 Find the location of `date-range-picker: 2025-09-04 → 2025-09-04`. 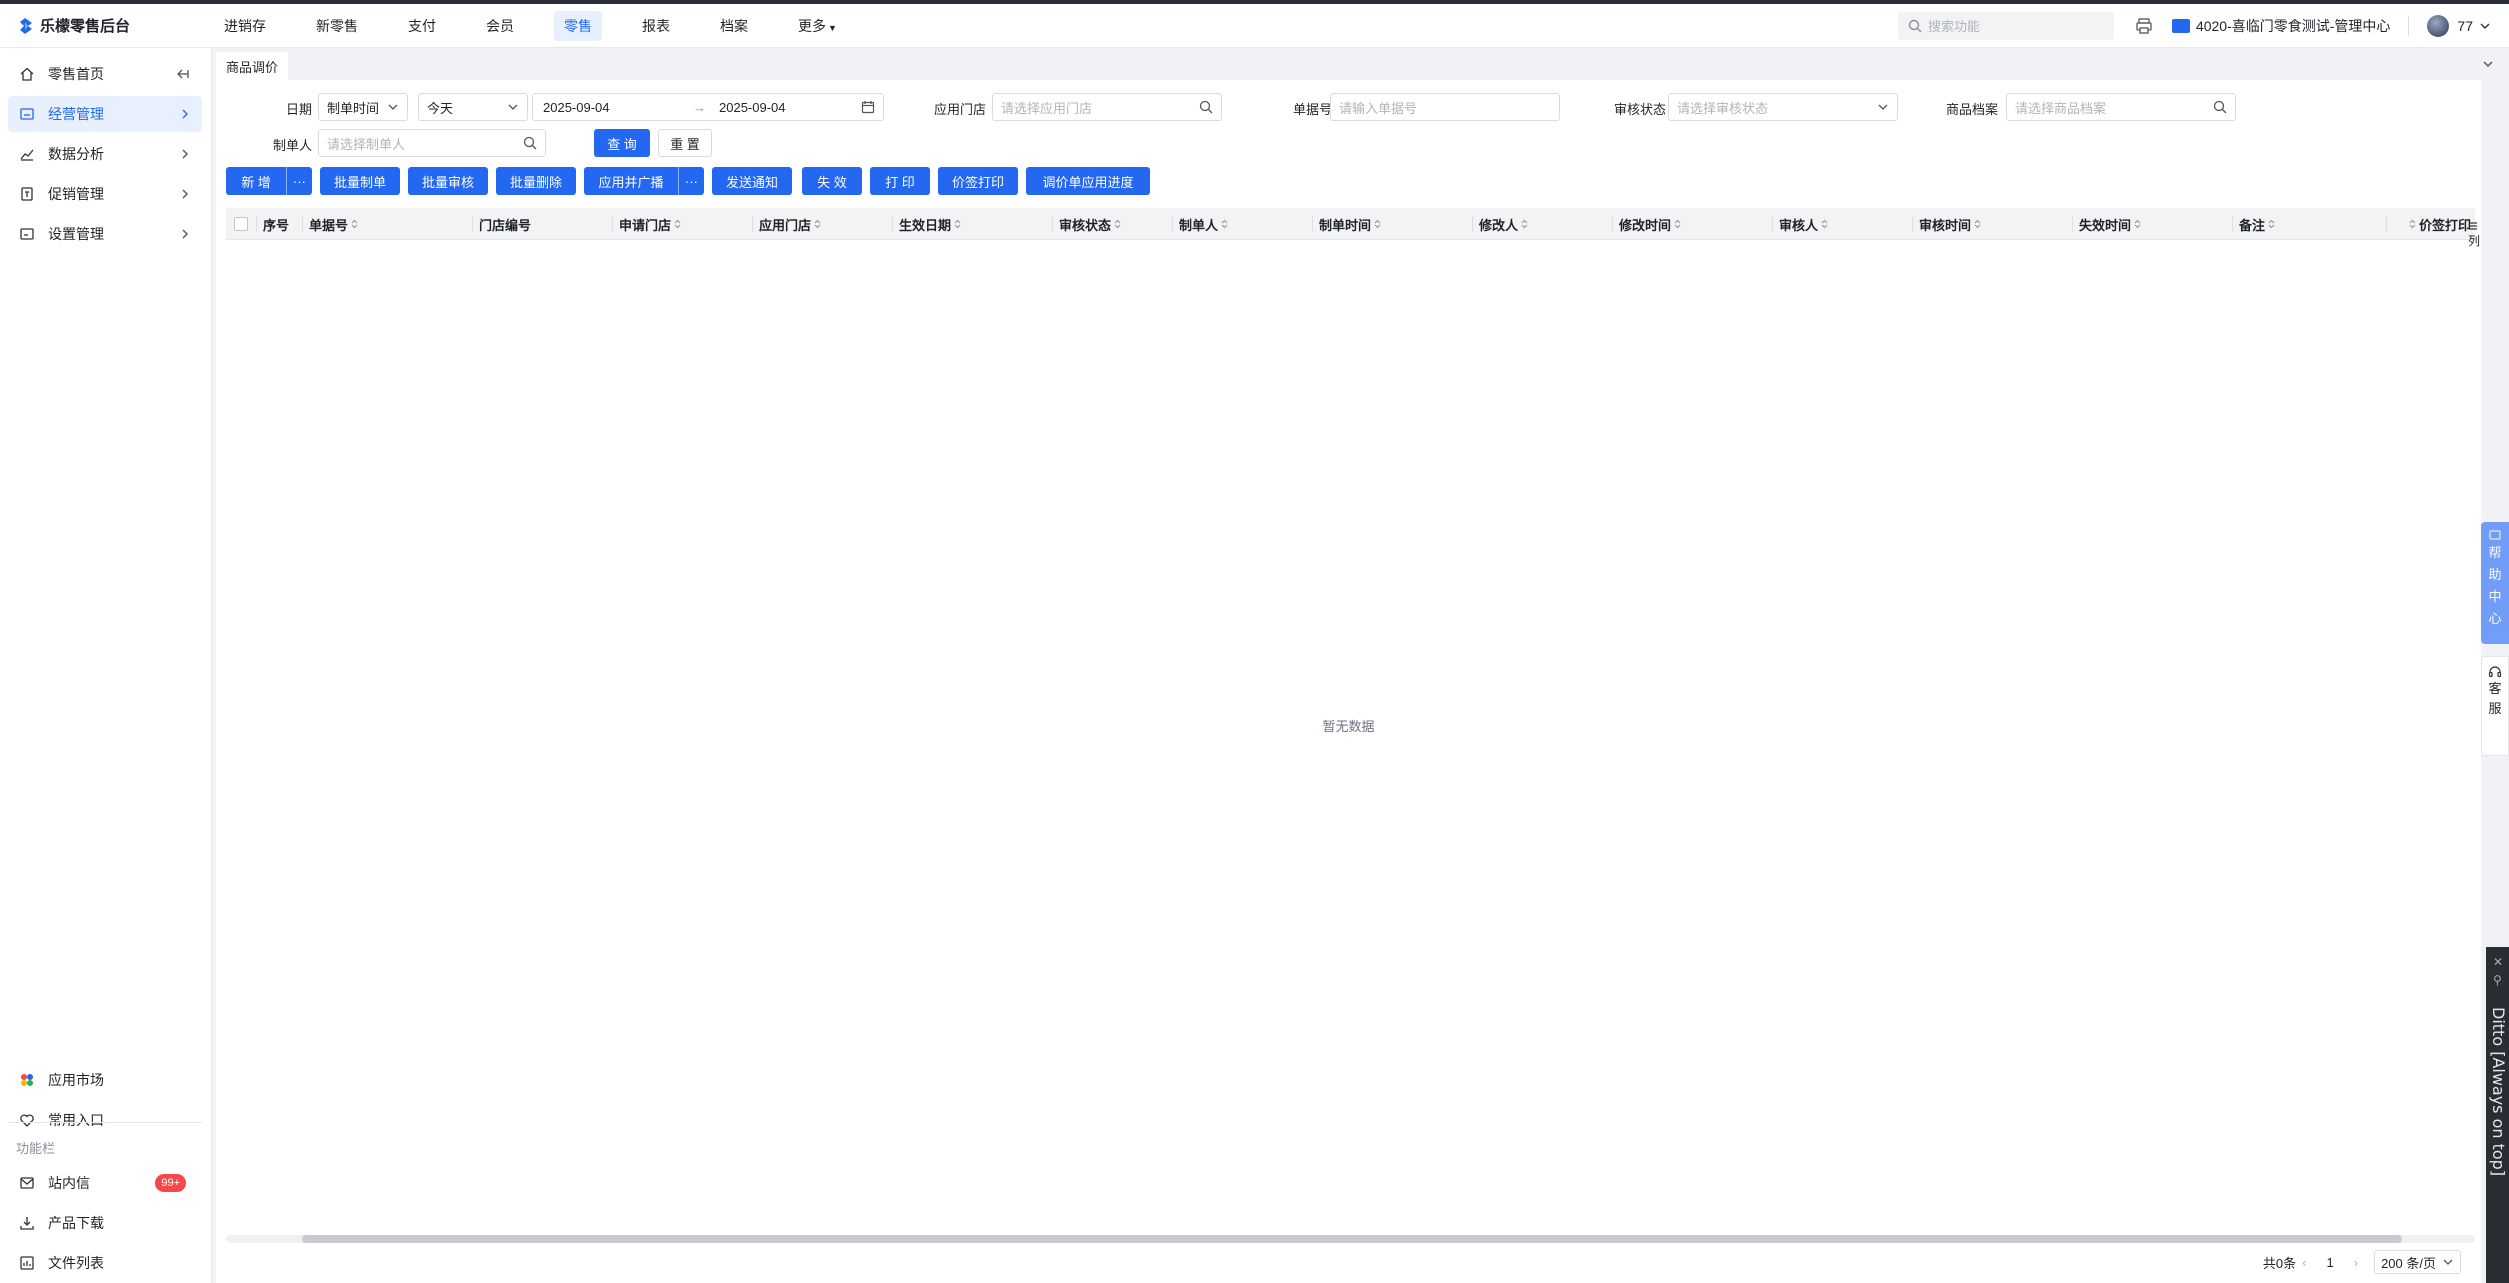

date-range-picker: 2025-09-04 → 2025-09-04 is located at coordinates (708, 107).